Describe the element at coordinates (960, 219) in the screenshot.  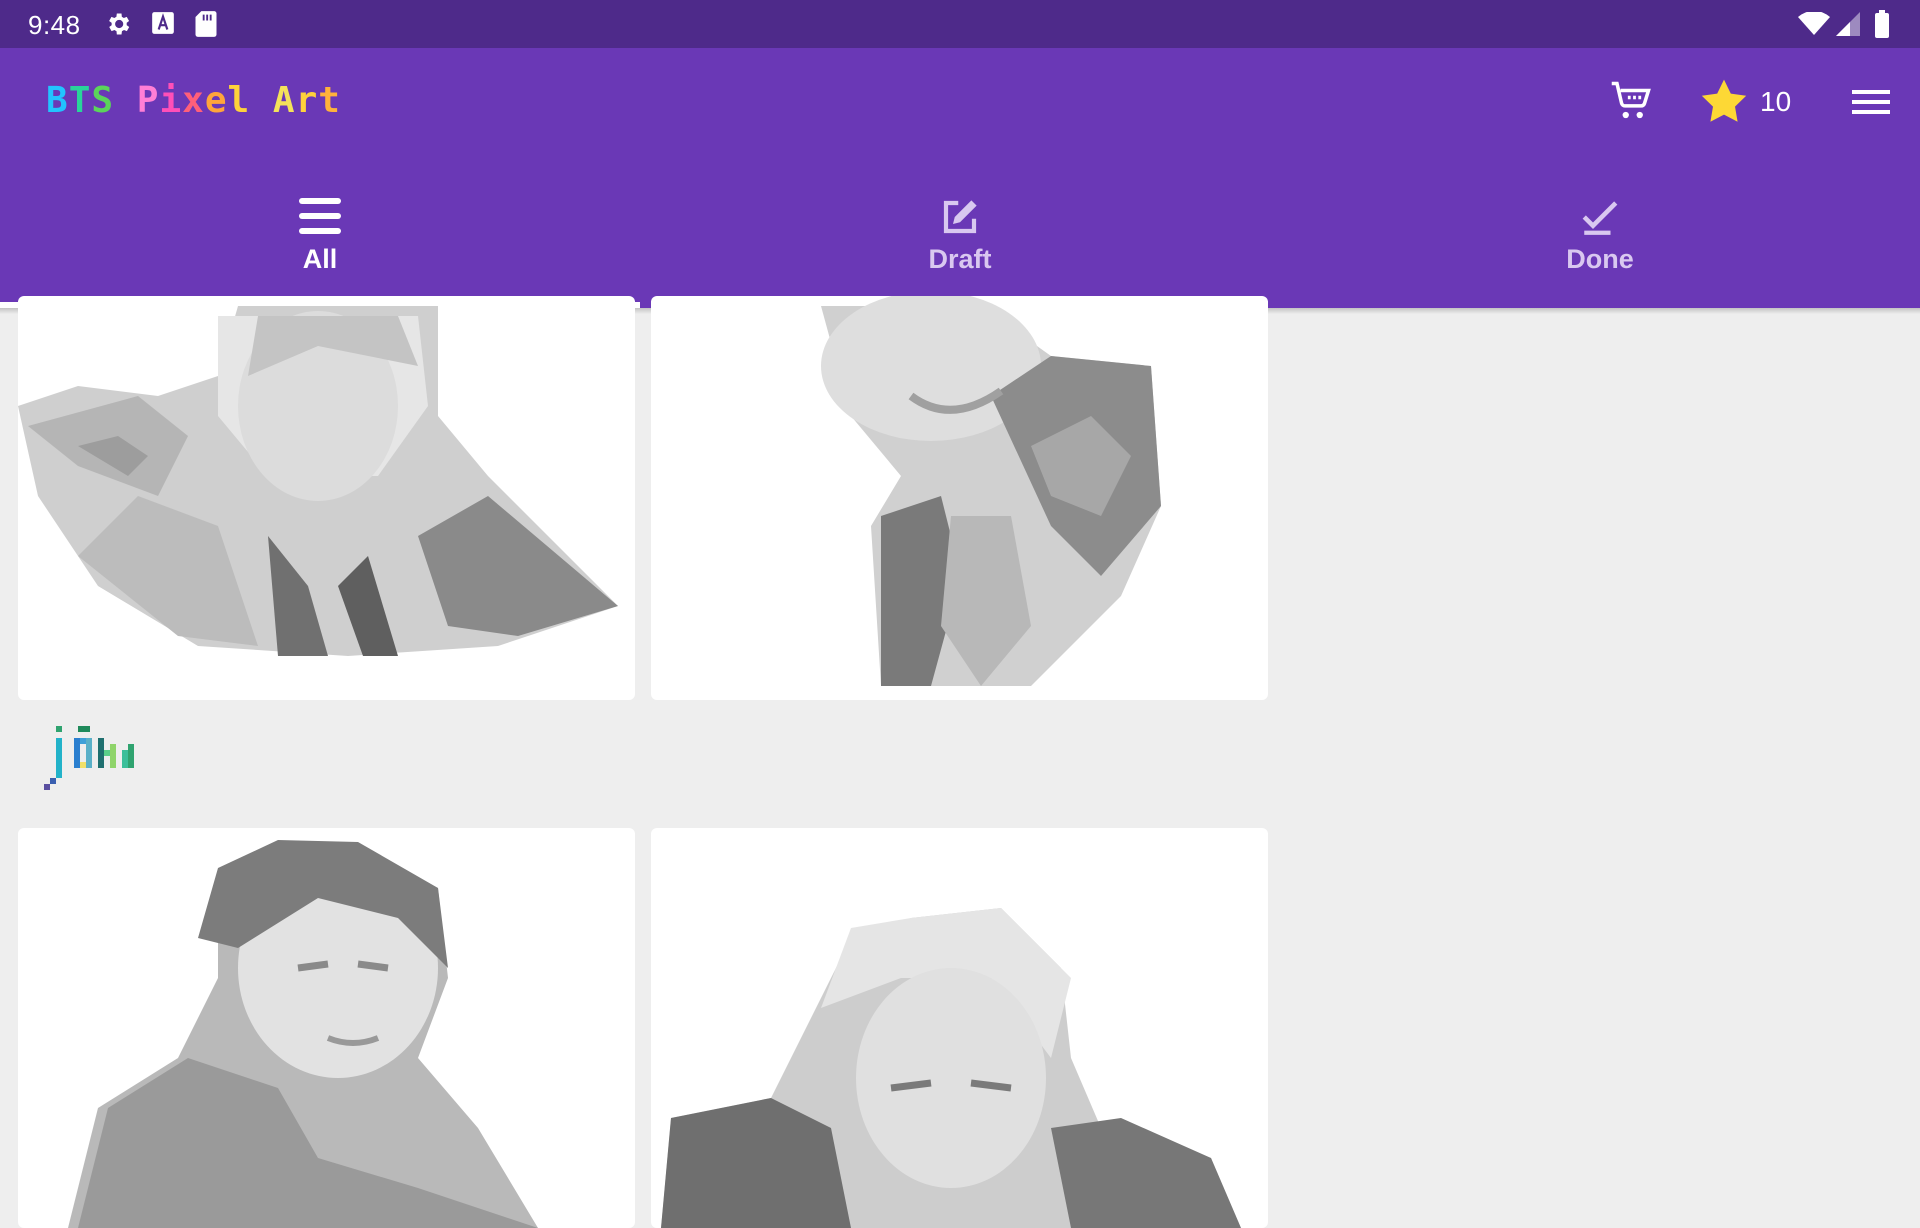
I see `edit-icon` at that location.